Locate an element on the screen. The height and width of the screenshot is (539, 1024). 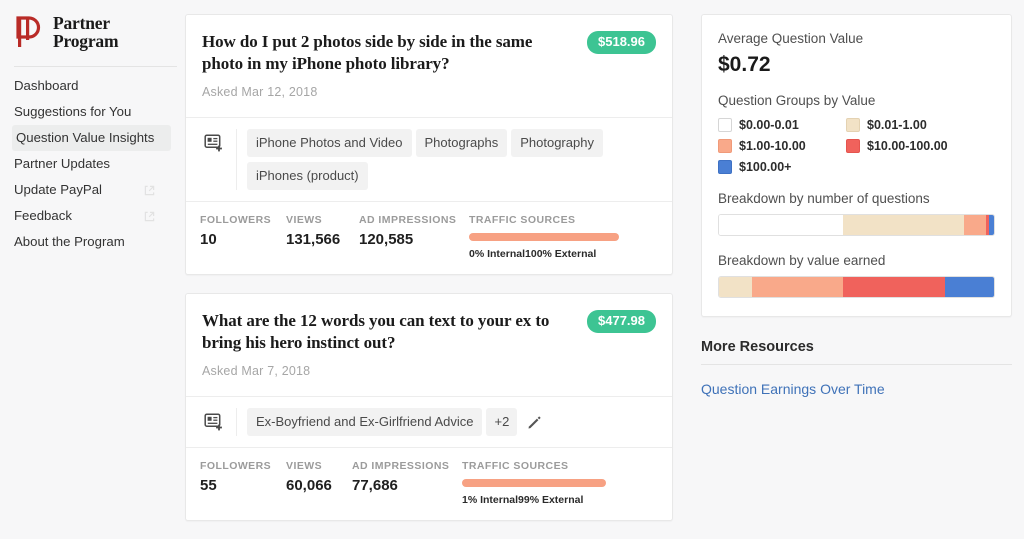
topic-tag: iPhones (product) is located at coordinates (307, 176).